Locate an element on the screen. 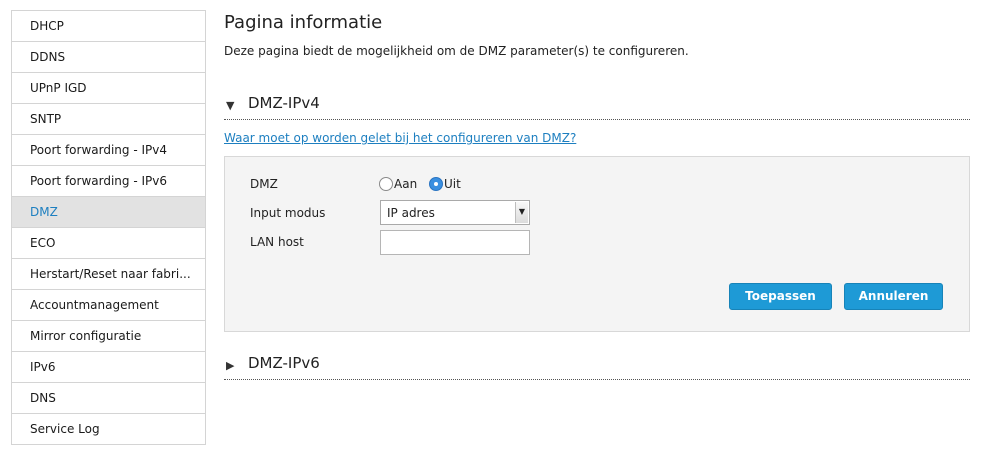 The image size is (985, 465). section-header-dmz-ipv6: ▶ DMZ-IPv6 is located at coordinates (597, 366).